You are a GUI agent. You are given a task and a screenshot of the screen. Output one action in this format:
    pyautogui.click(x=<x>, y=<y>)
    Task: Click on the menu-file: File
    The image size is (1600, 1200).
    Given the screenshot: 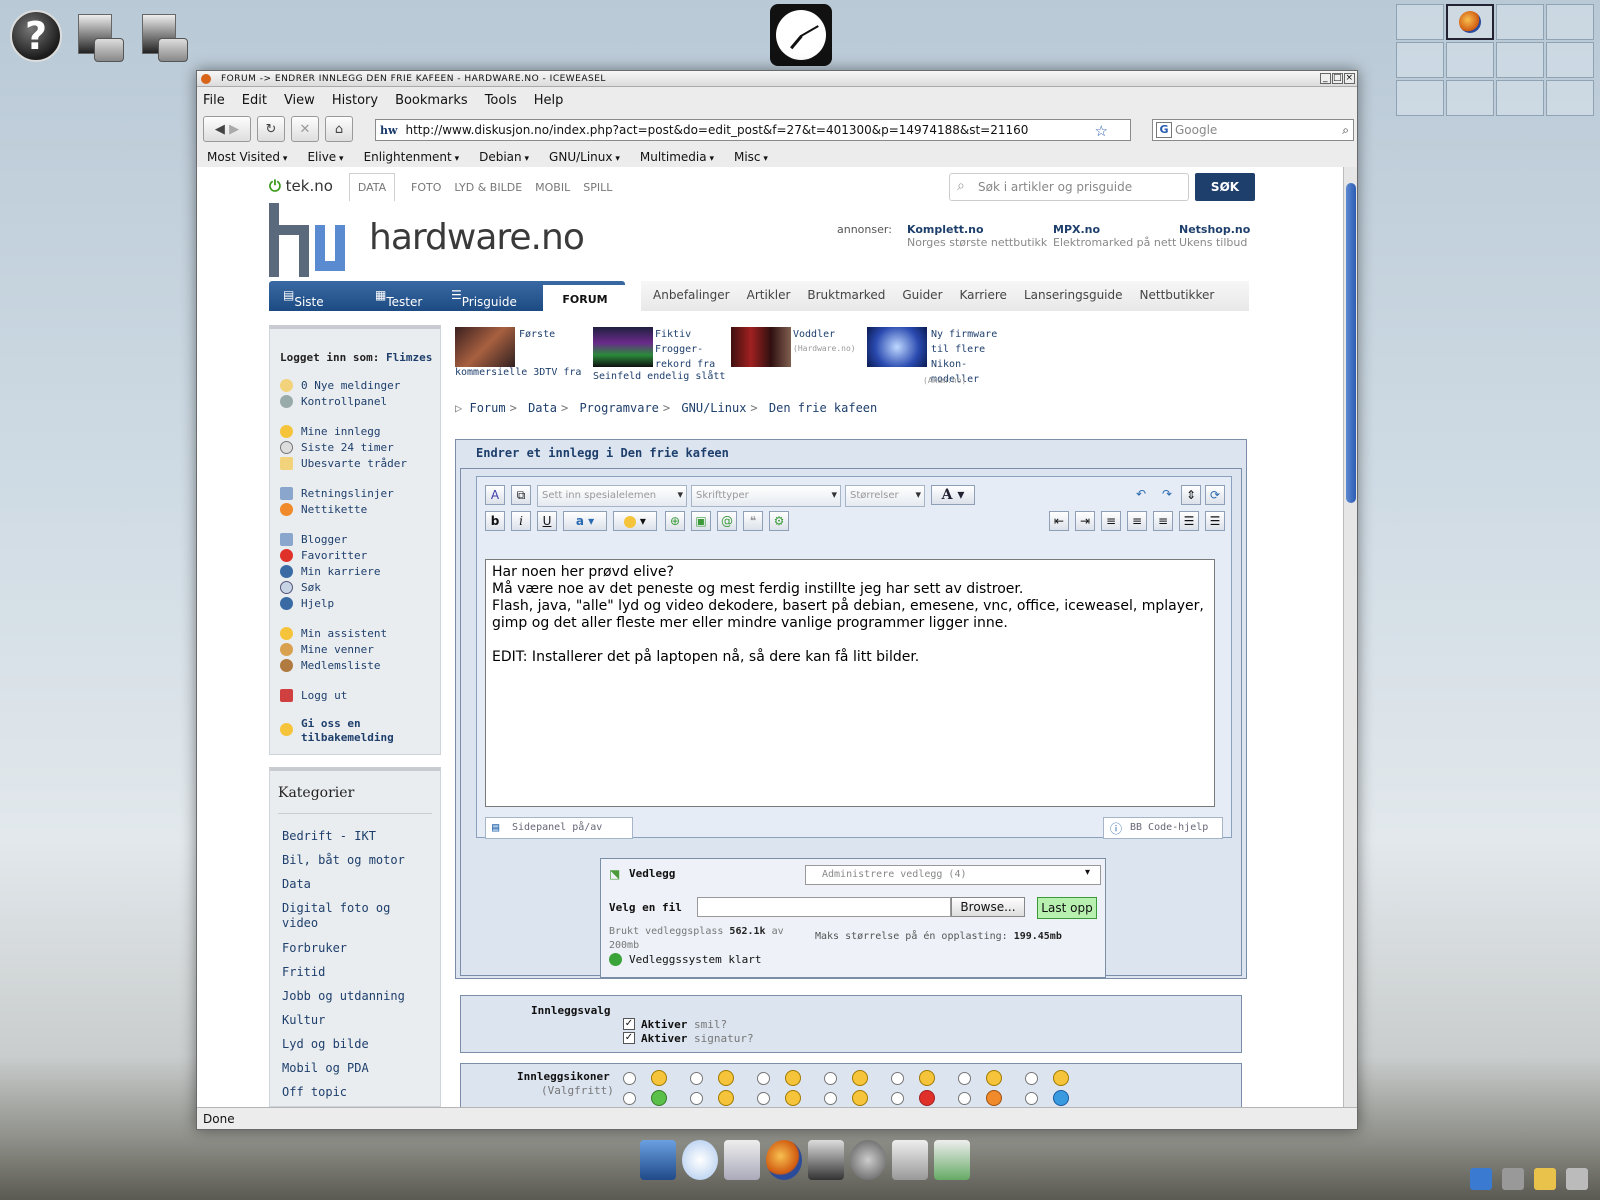 What is the action you would take?
    pyautogui.click(x=214, y=100)
    